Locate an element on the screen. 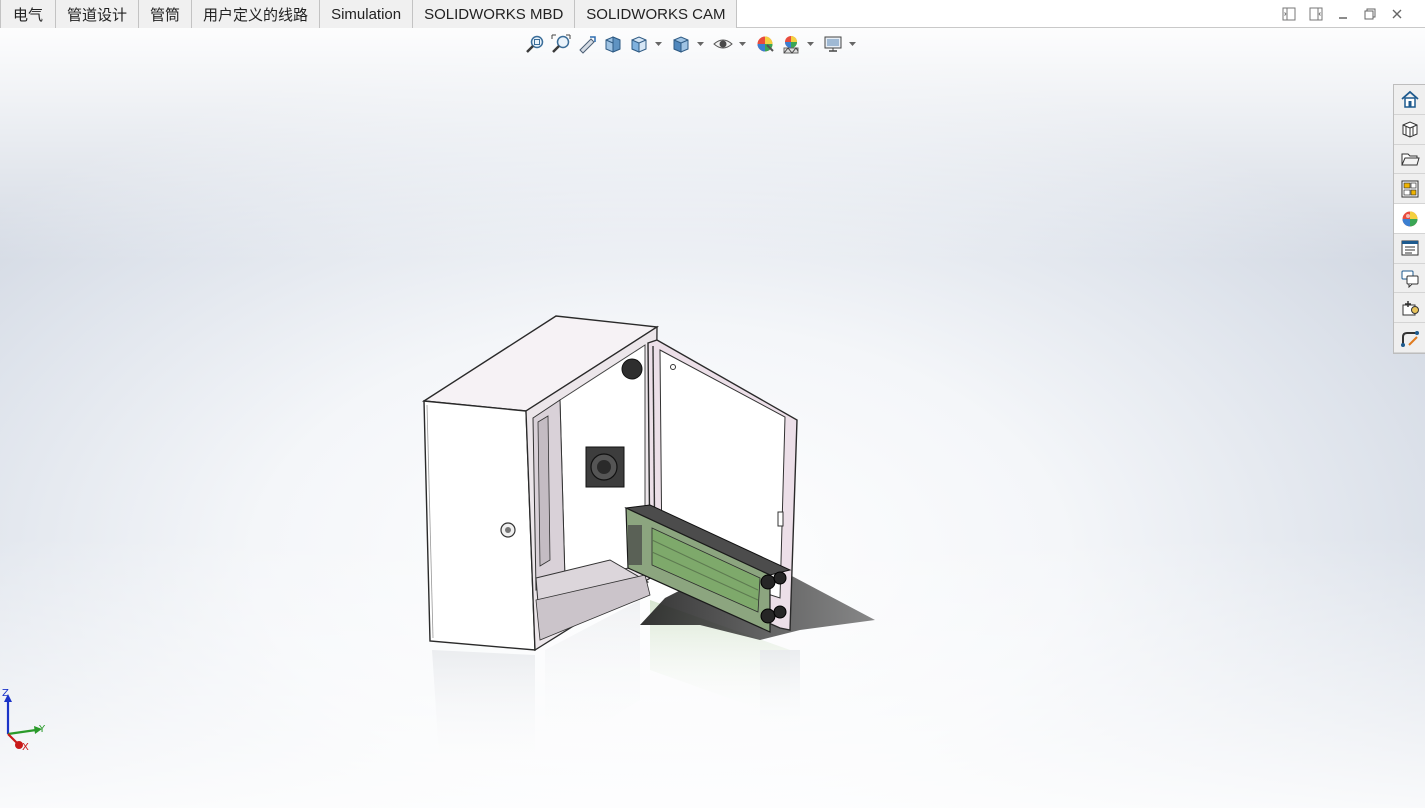  restore-icon is located at coordinates (1370, 14).